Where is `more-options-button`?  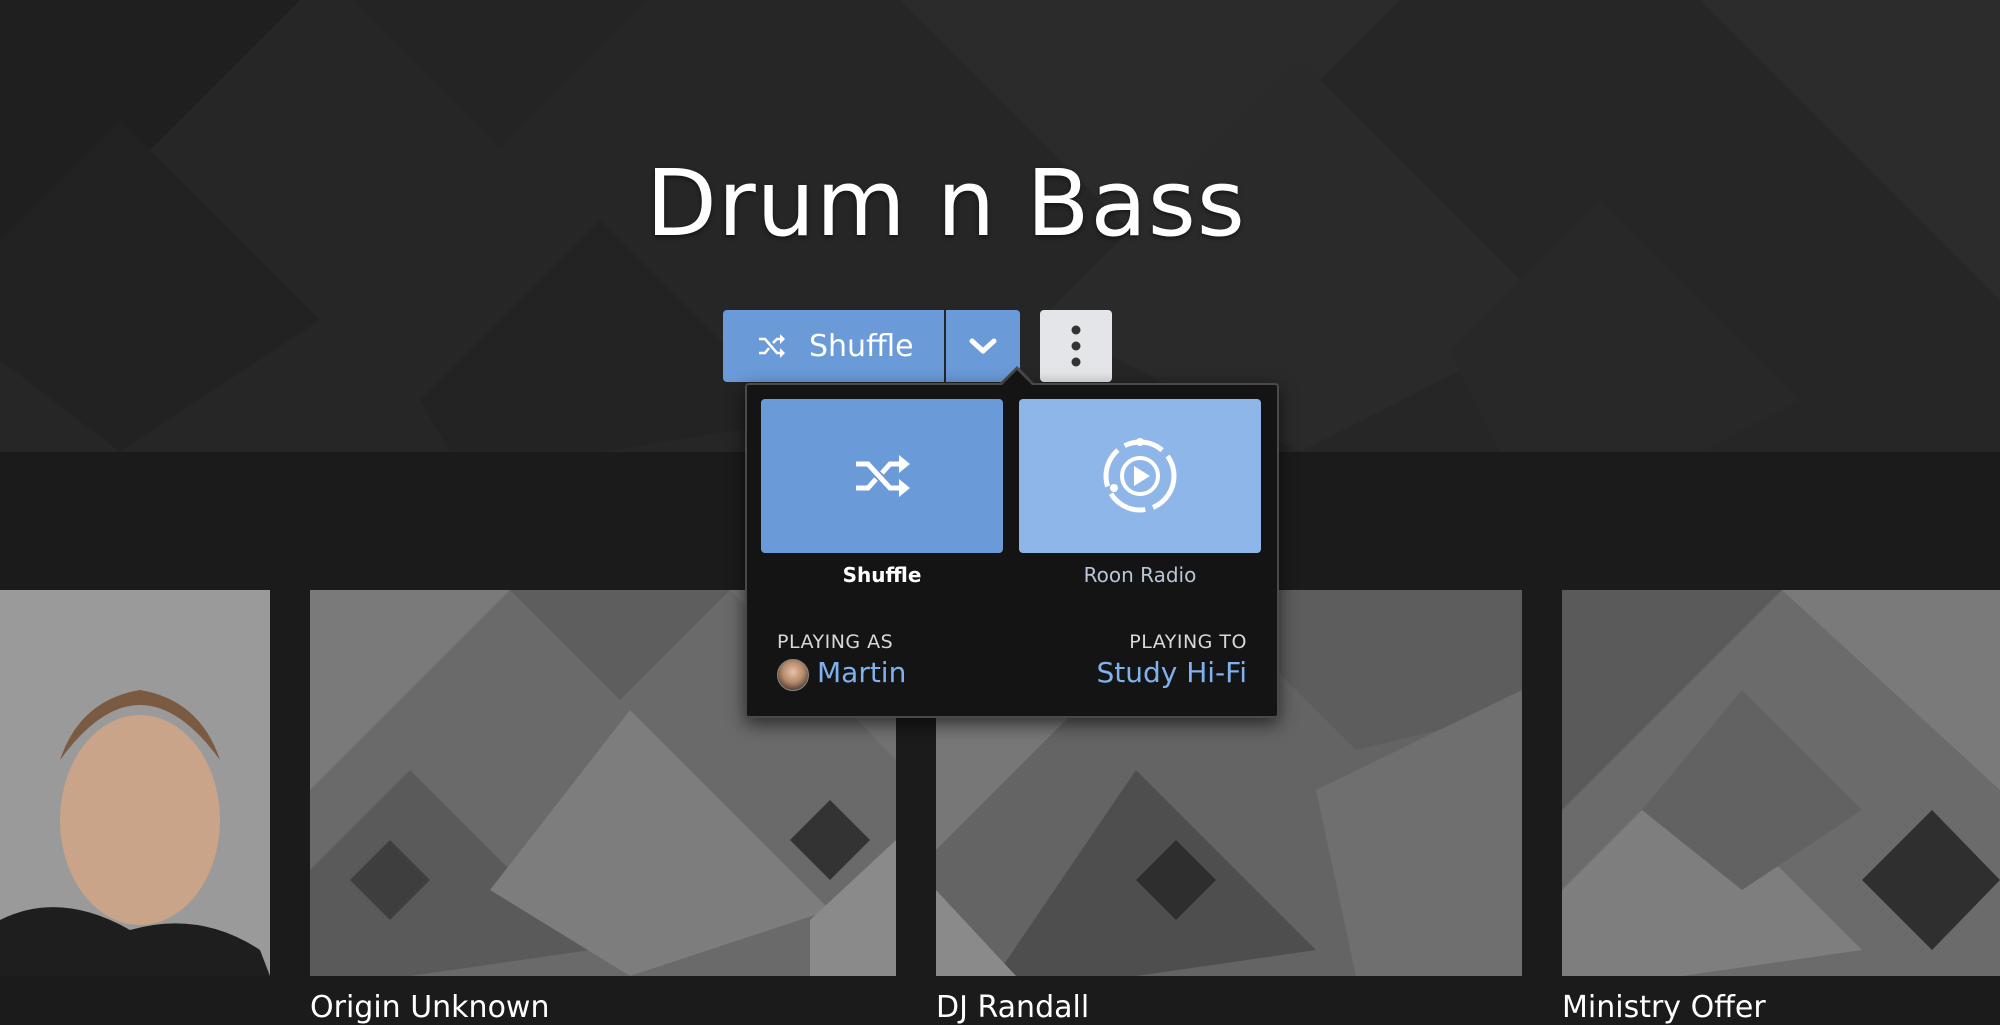 more-options-button is located at coordinates (1076, 346).